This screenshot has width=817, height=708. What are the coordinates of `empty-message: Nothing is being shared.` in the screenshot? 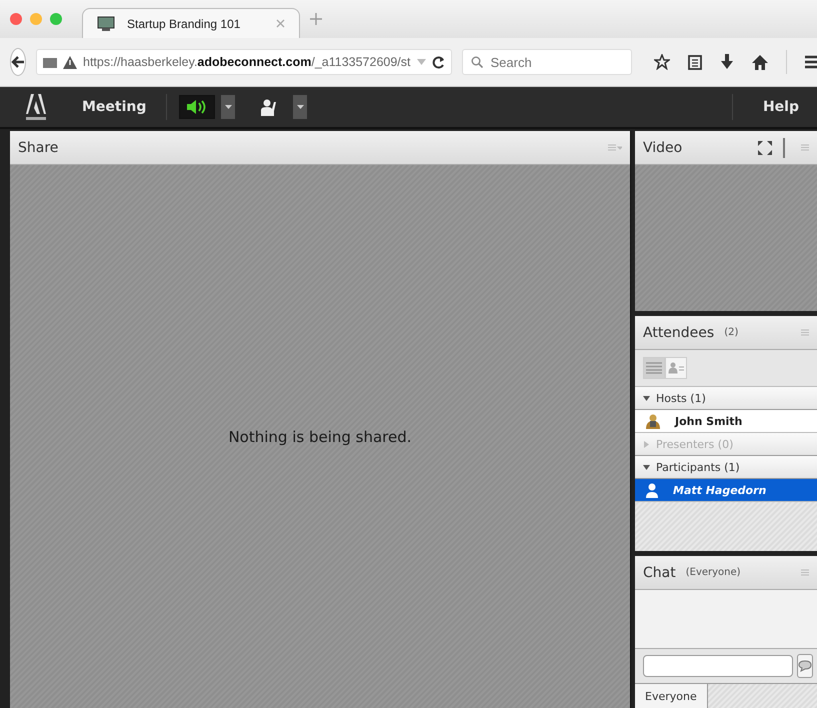 It's located at (320, 437).